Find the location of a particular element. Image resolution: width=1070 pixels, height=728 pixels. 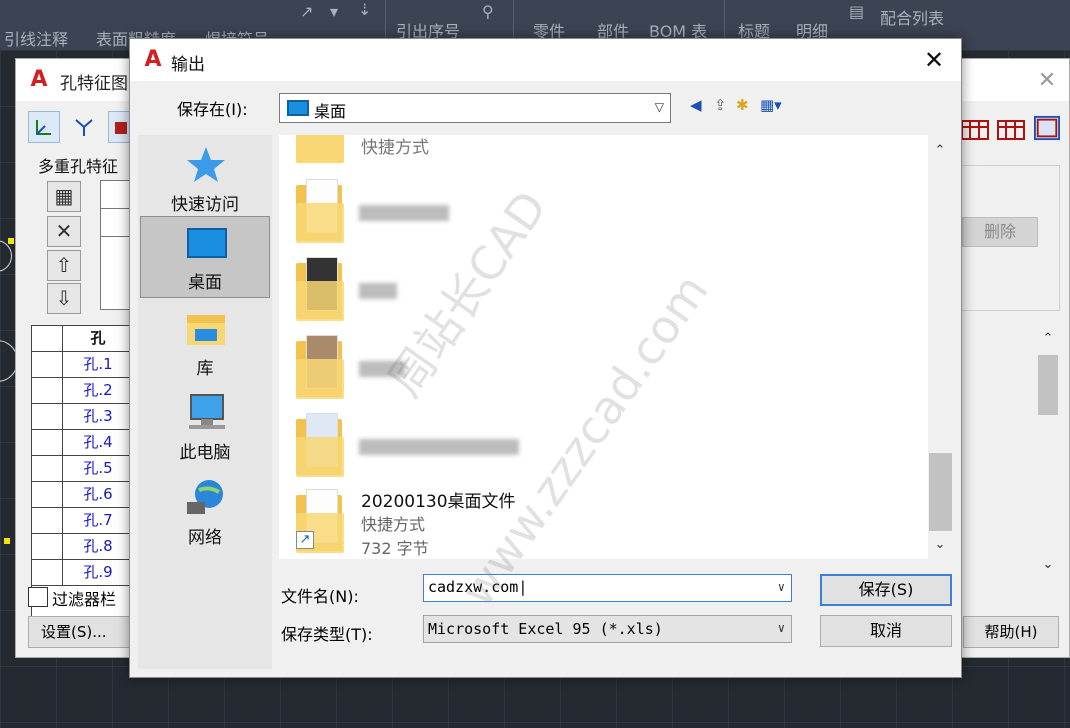

up-folder-icon: ⇪ is located at coordinates (720, 105).